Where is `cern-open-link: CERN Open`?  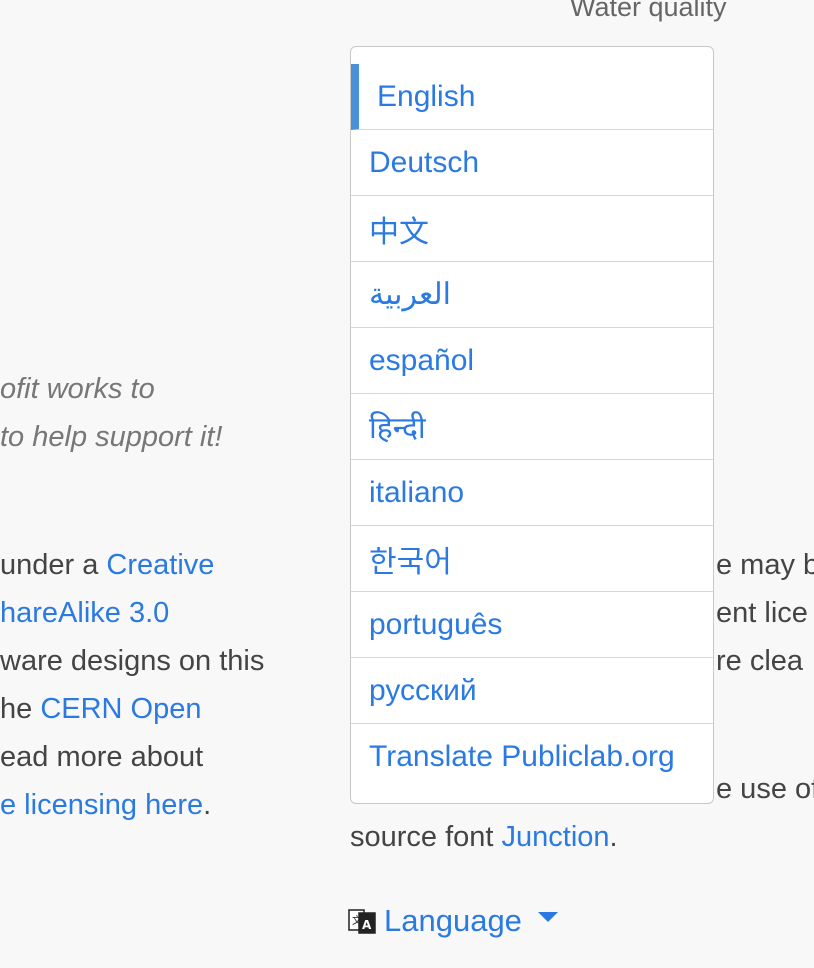 cern-open-link: CERN Open is located at coordinates (120, 709).